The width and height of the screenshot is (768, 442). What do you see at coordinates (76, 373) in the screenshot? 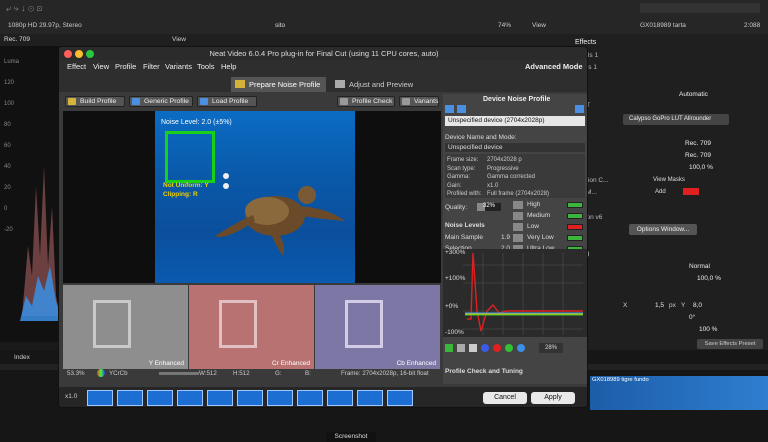
I see `zoom-value: 53.3%` at bounding box center [76, 373].